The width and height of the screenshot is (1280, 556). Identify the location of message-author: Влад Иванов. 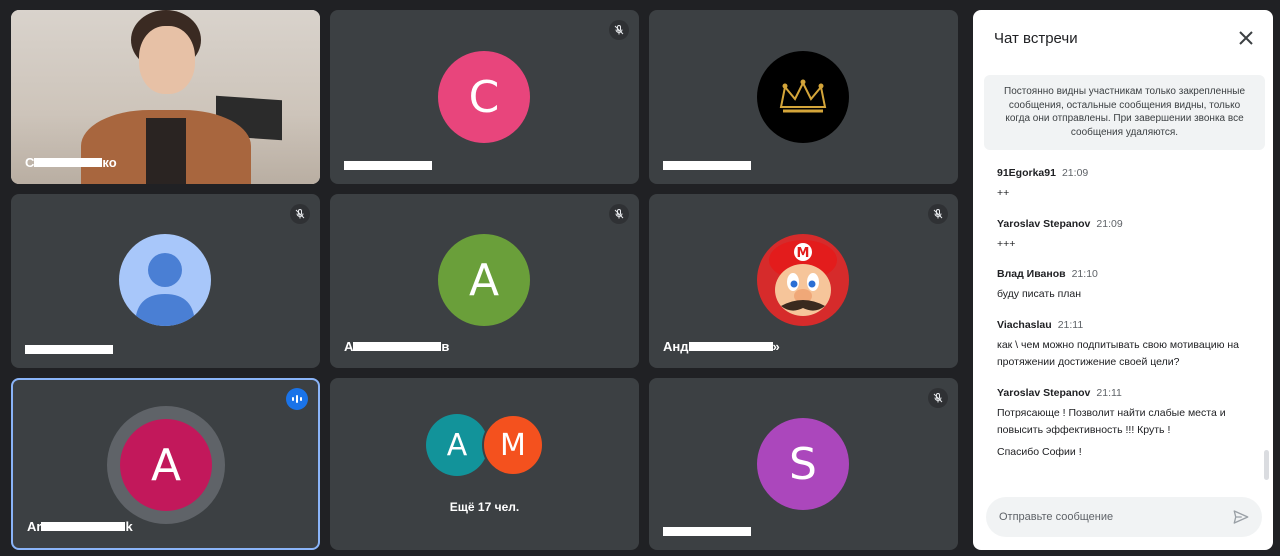
(1031, 274).